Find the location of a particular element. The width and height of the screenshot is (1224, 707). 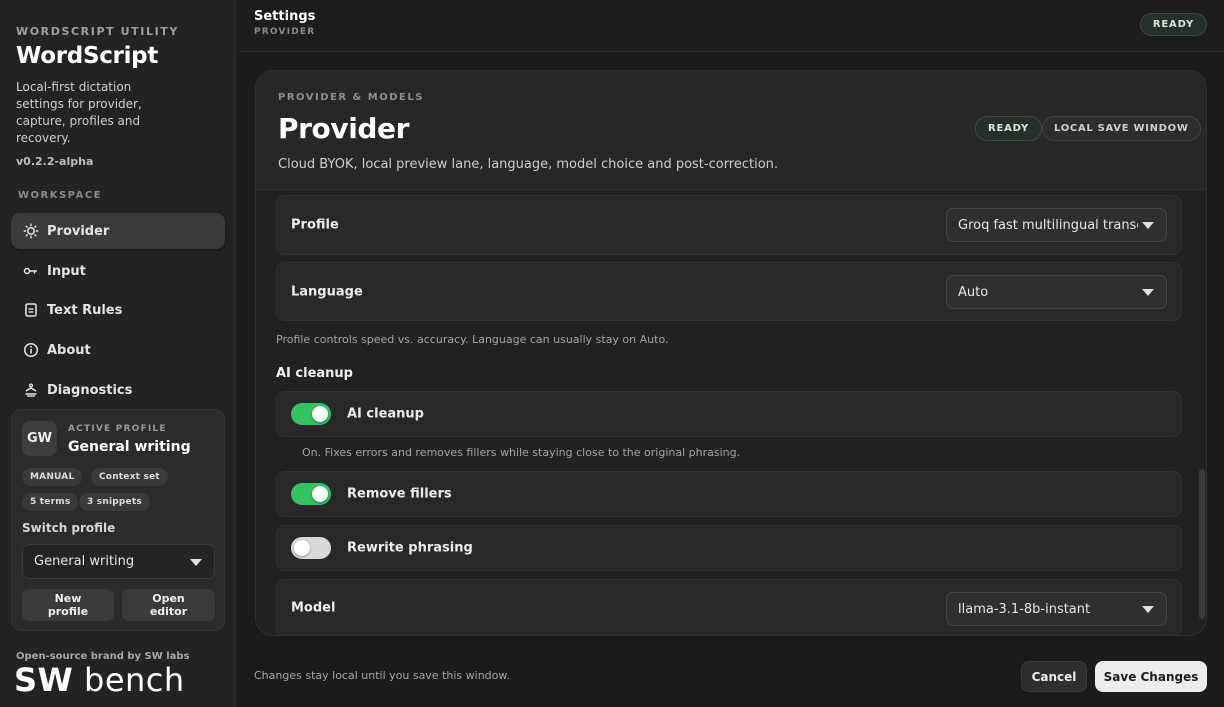

profile-select-value: Groq fast multilingual transc is located at coordinates (1048, 225).